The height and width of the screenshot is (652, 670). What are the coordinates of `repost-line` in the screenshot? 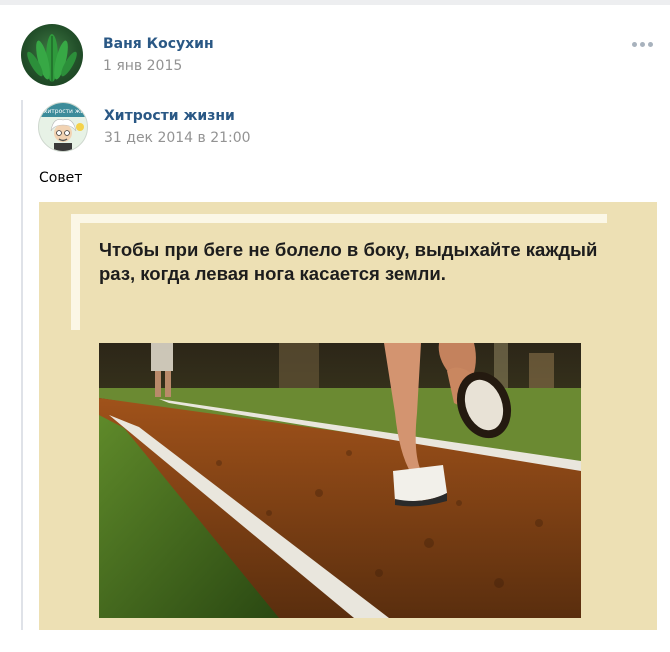 It's located at (22, 365).